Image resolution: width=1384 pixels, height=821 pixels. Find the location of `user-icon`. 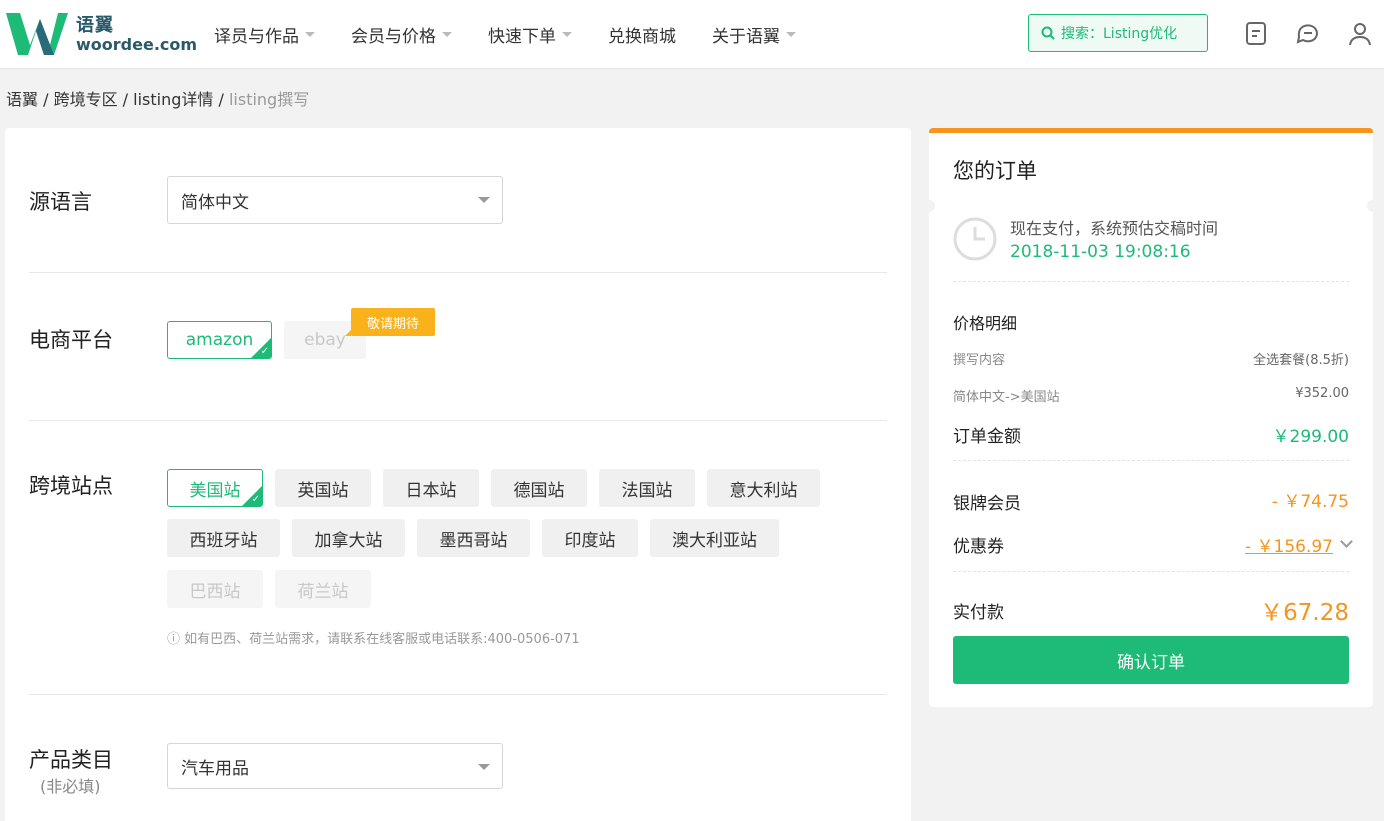

user-icon is located at coordinates (1360, 33).